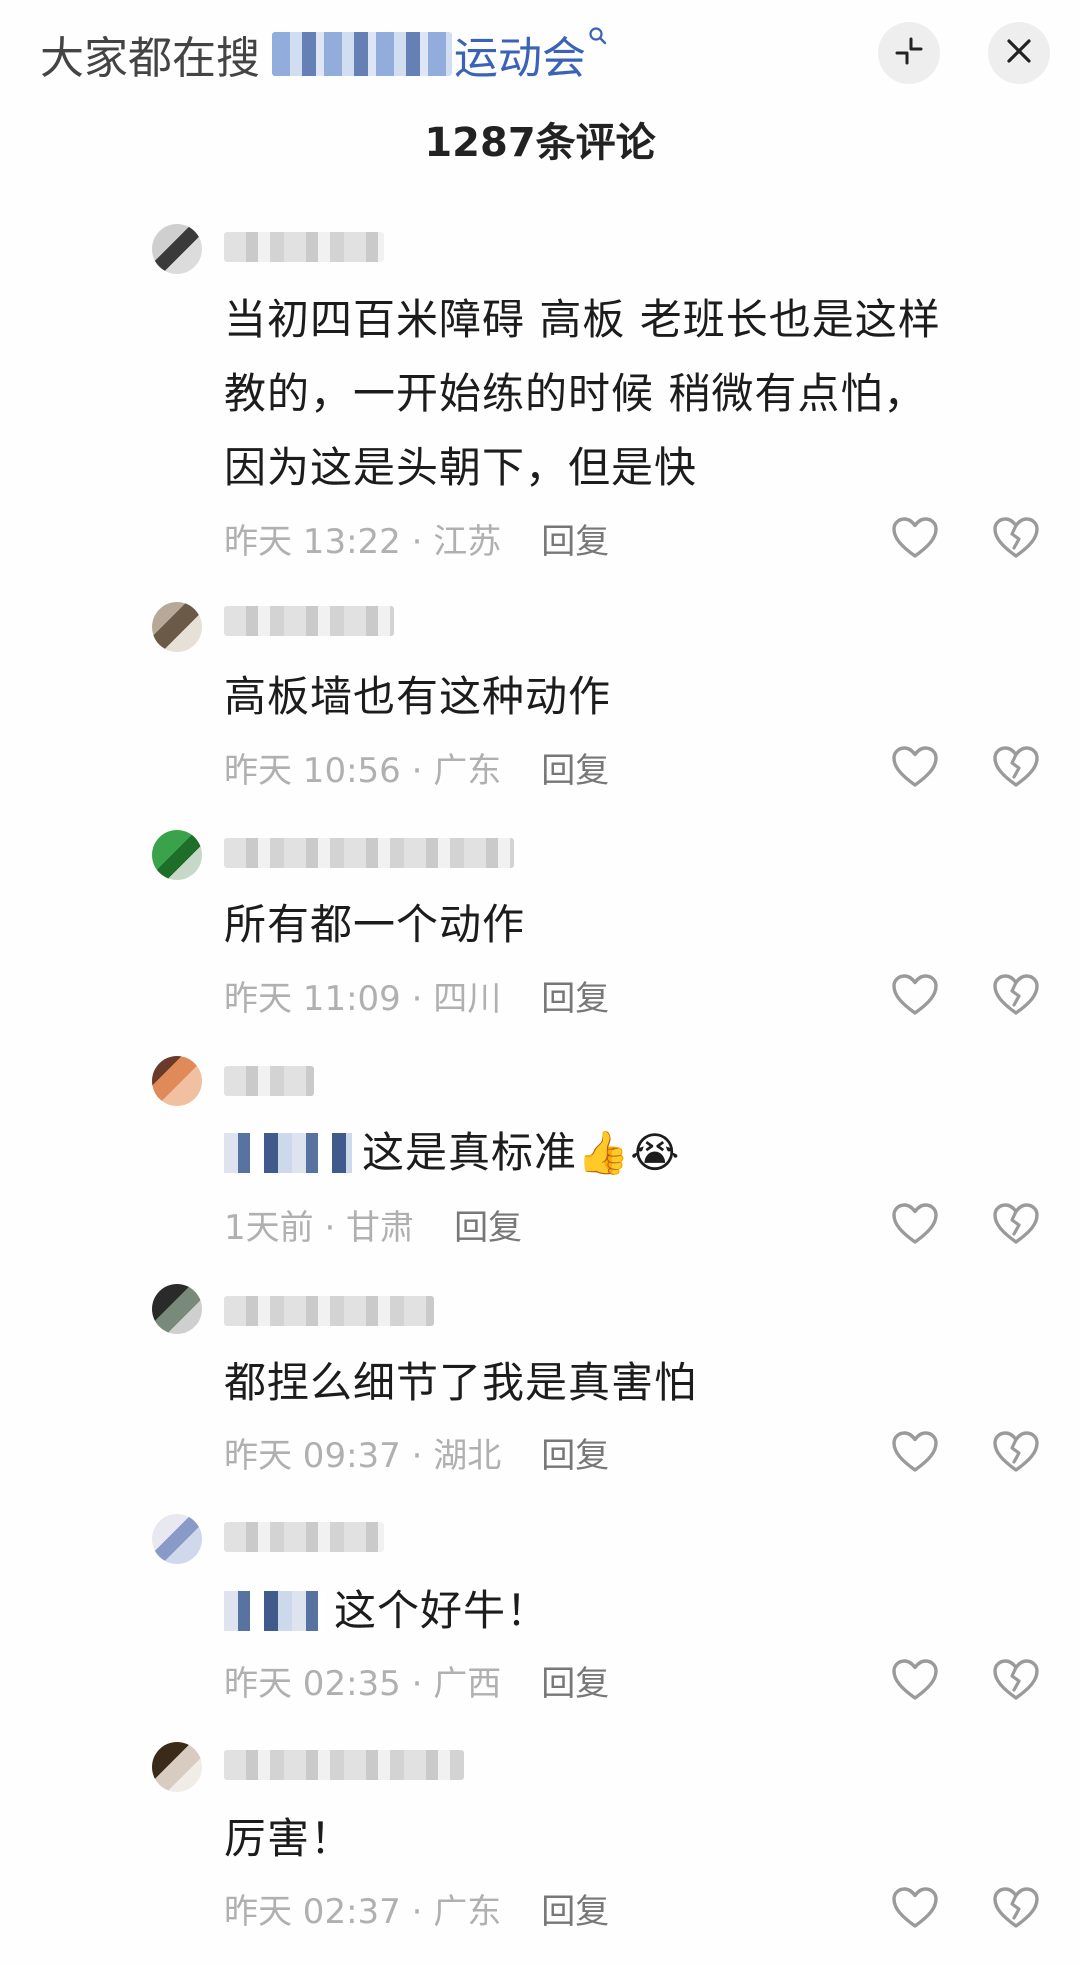 This screenshot has height=1965, width=1080. What do you see at coordinates (319, 1227) in the screenshot?
I see `comment-time-location: 1天前 · 甘肃` at bounding box center [319, 1227].